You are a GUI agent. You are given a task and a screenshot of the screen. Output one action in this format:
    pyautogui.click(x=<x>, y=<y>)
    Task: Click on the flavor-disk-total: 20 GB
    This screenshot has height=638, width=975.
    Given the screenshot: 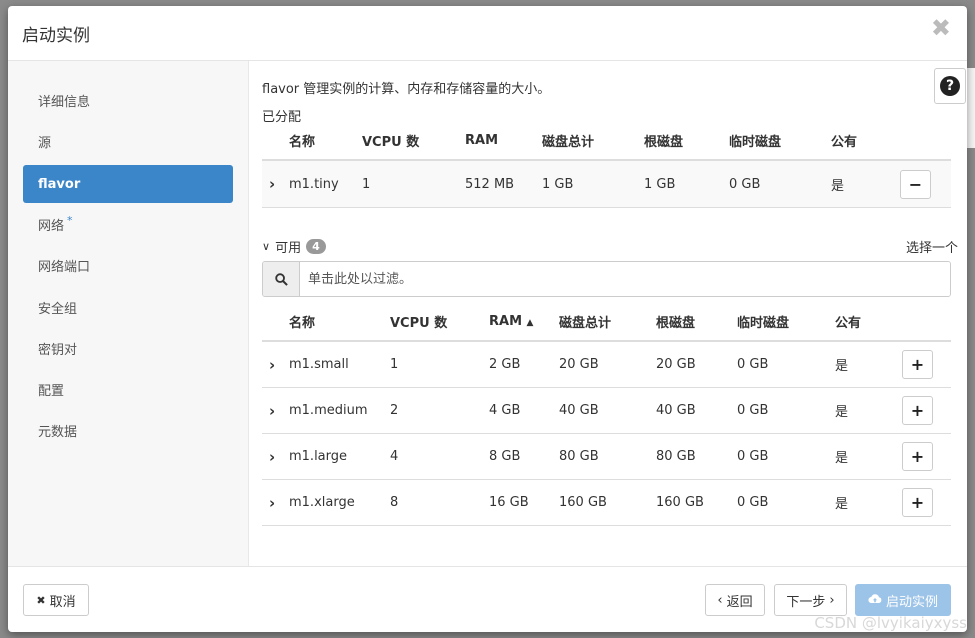 What is the action you would take?
    pyautogui.click(x=607, y=364)
    